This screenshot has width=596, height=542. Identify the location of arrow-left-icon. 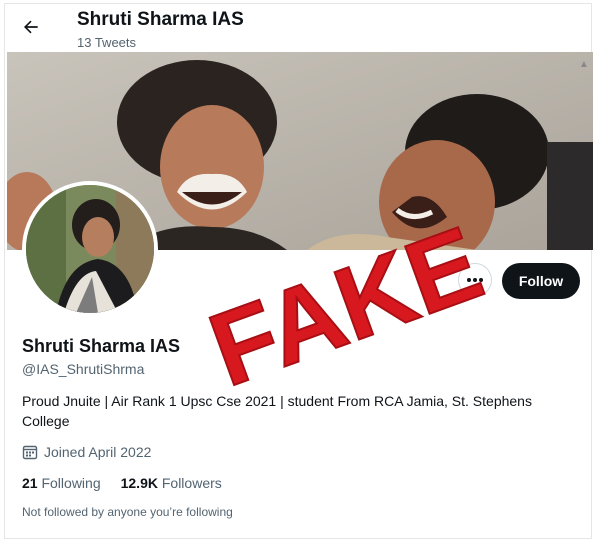
(31, 27).